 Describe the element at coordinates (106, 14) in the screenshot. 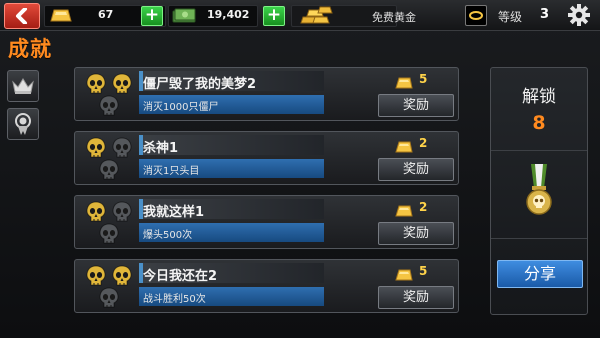

I see `gold-count: 67` at that location.